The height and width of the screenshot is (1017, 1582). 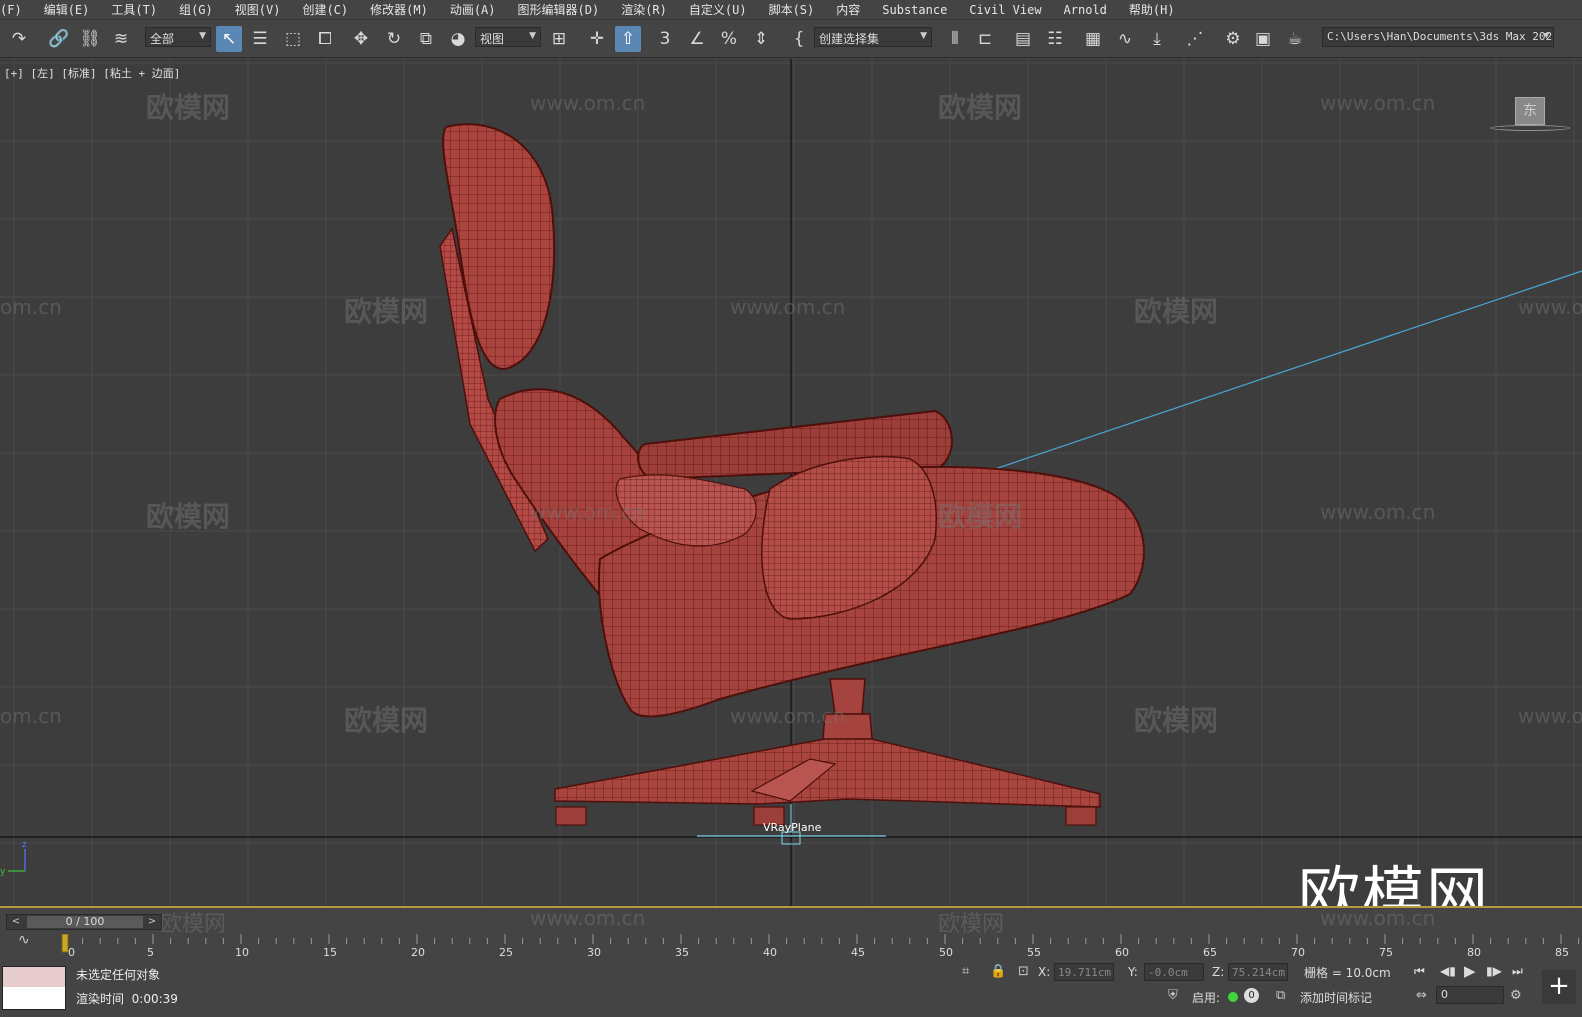 What do you see at coordinates (17, 10) in the screenshot?
I see `menu-item: (F)` at bounding box center [17, 10].